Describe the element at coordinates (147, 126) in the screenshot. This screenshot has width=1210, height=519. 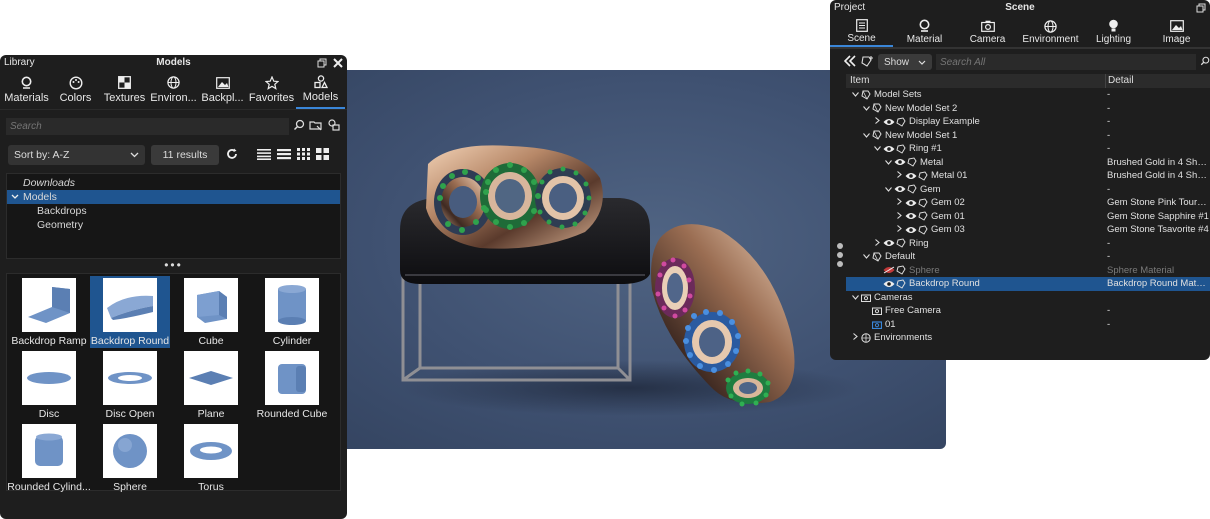
I see `library-search-input` at that location.